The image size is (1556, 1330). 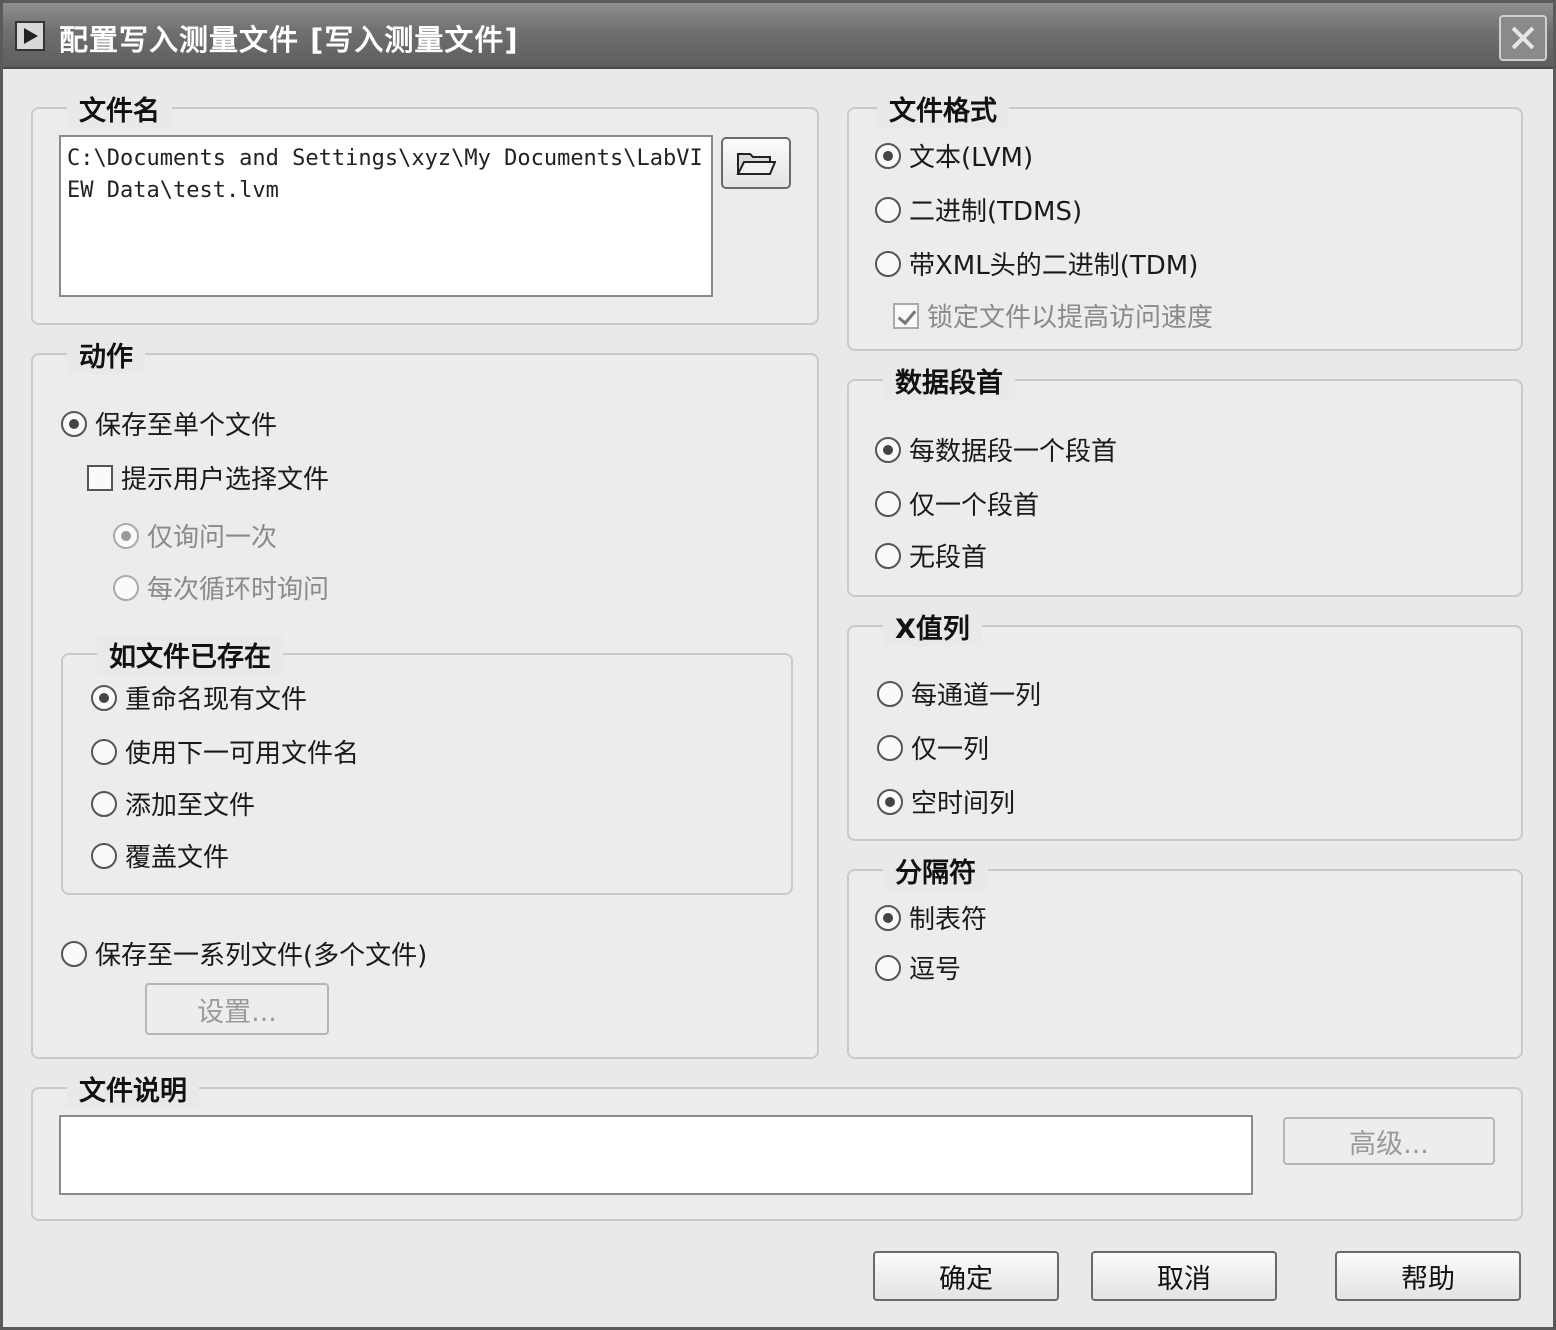 I want to click on radio-rename-existing: 重命名现有文件, so click(x=199, y=697).